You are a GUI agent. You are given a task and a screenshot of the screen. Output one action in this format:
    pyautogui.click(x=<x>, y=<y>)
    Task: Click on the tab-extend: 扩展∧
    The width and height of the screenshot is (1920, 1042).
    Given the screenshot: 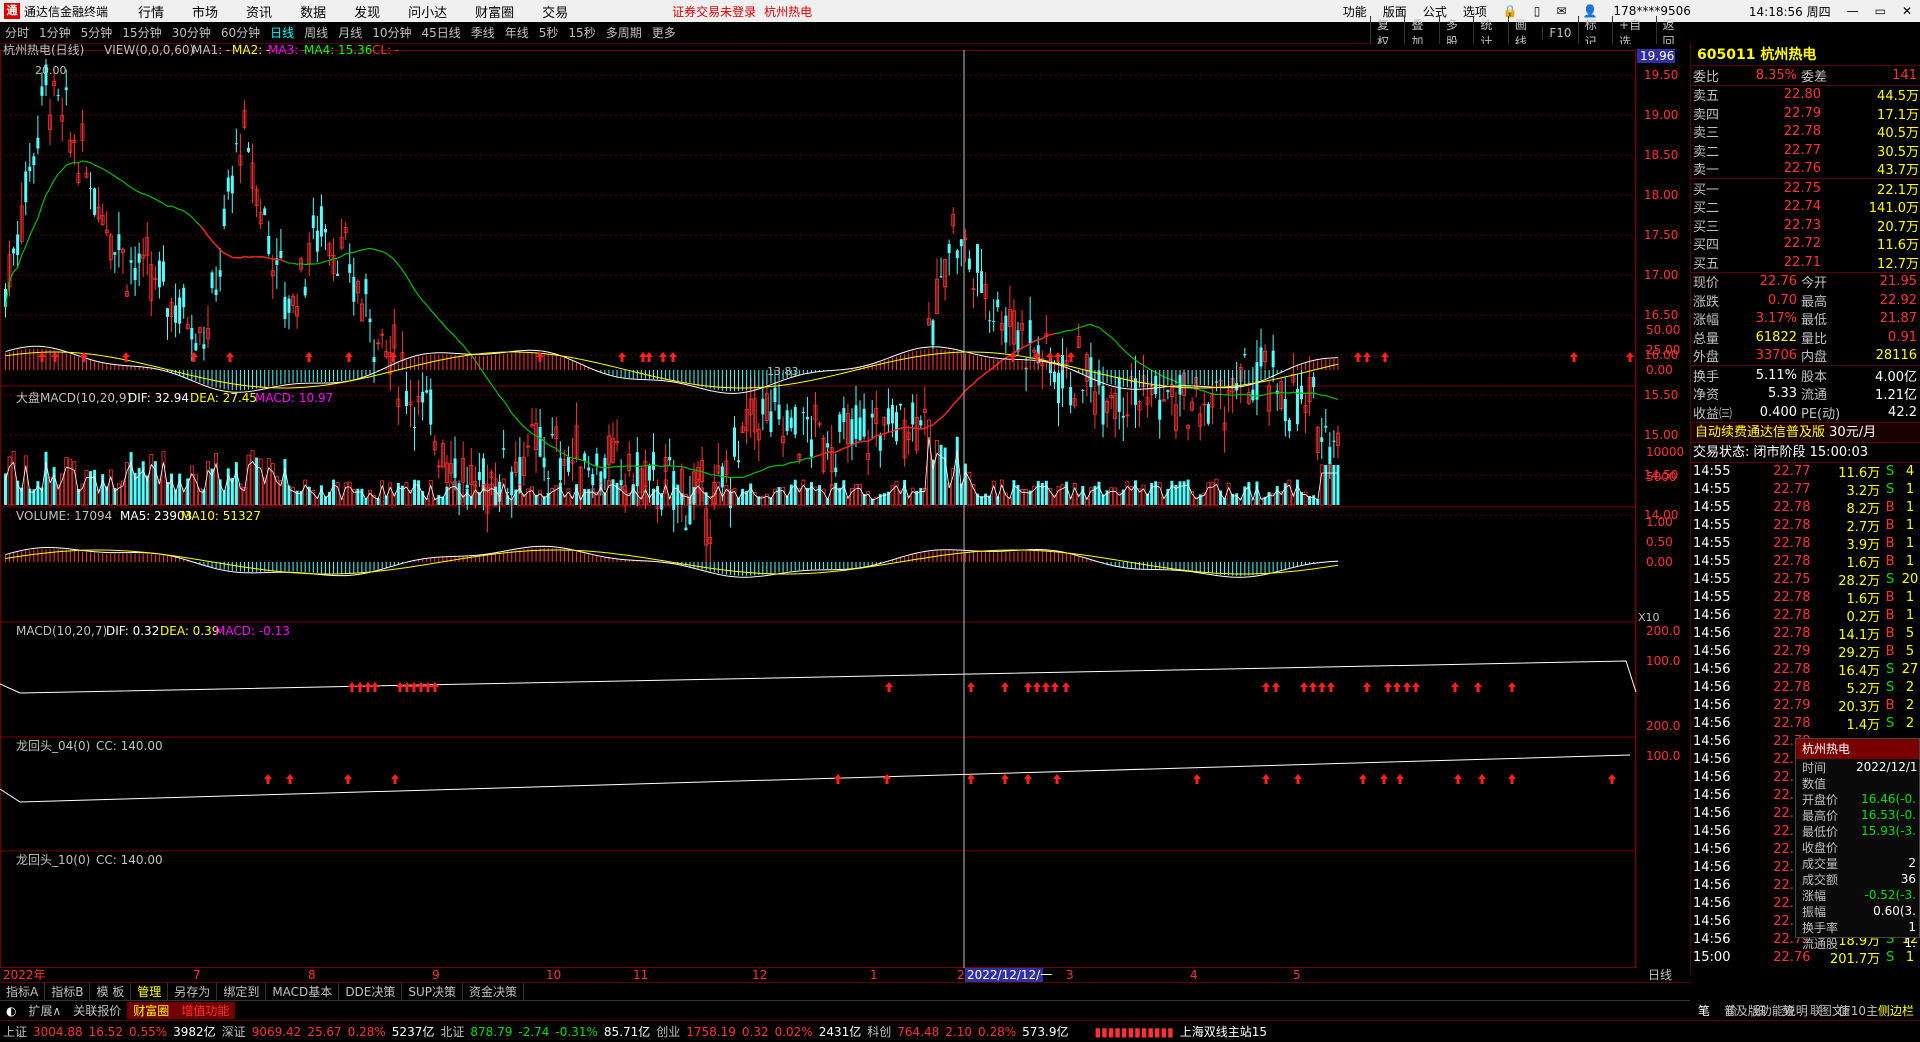 What is the action you would take?
    pyautogui.click(x=44, y=1010)
    